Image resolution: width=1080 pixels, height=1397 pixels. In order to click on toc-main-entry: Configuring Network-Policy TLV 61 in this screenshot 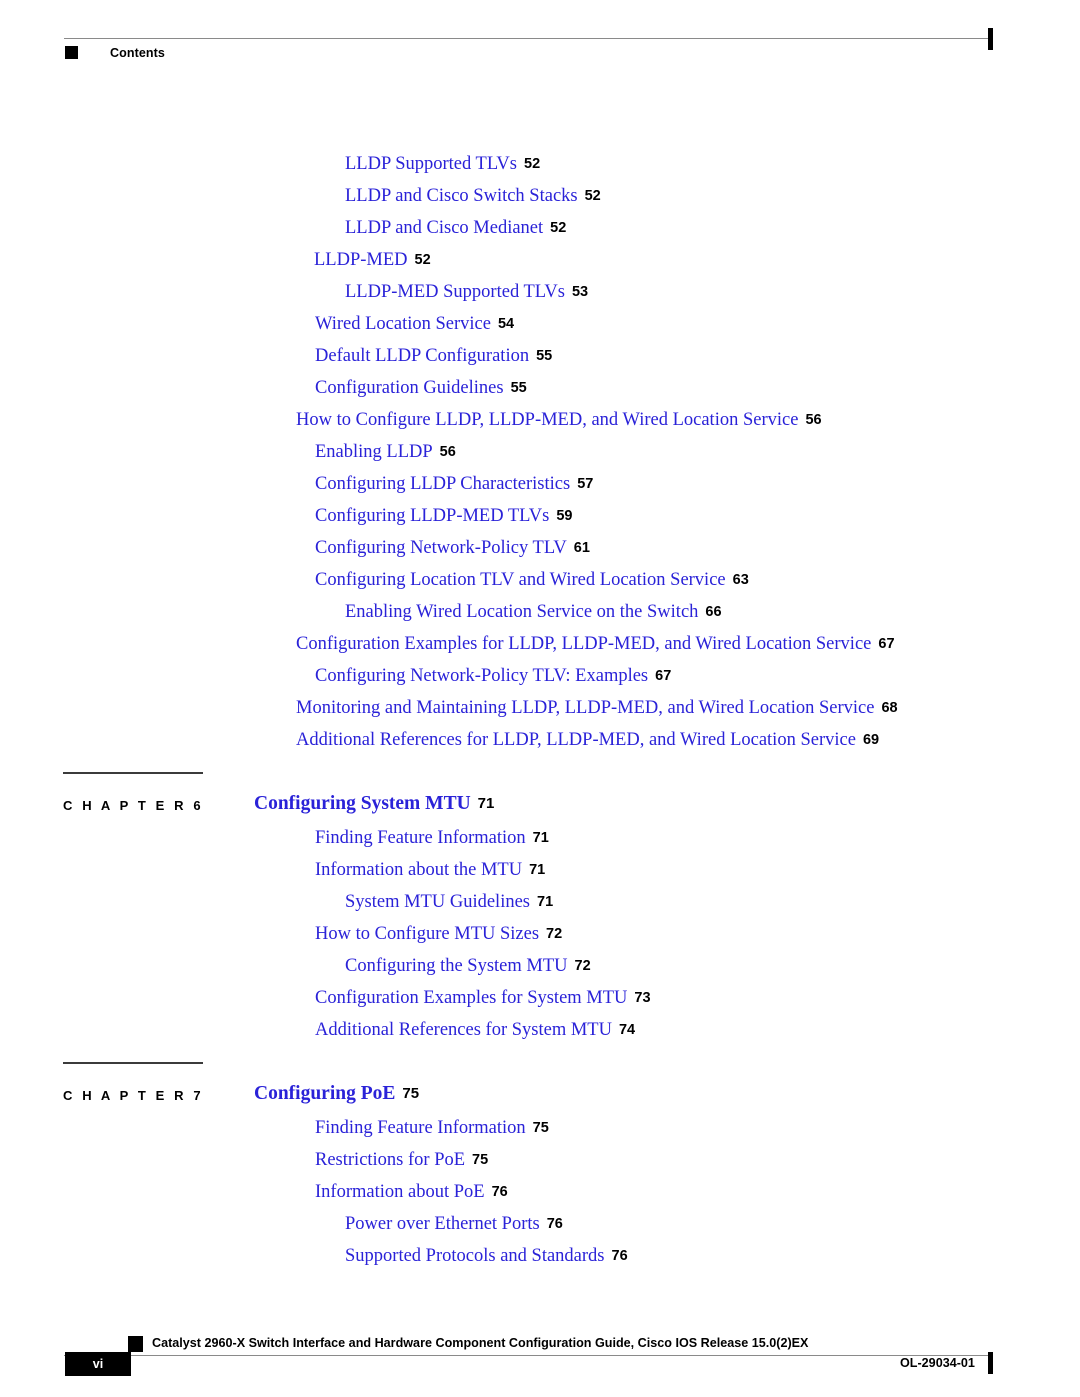, I will do `click(540, 548)`.